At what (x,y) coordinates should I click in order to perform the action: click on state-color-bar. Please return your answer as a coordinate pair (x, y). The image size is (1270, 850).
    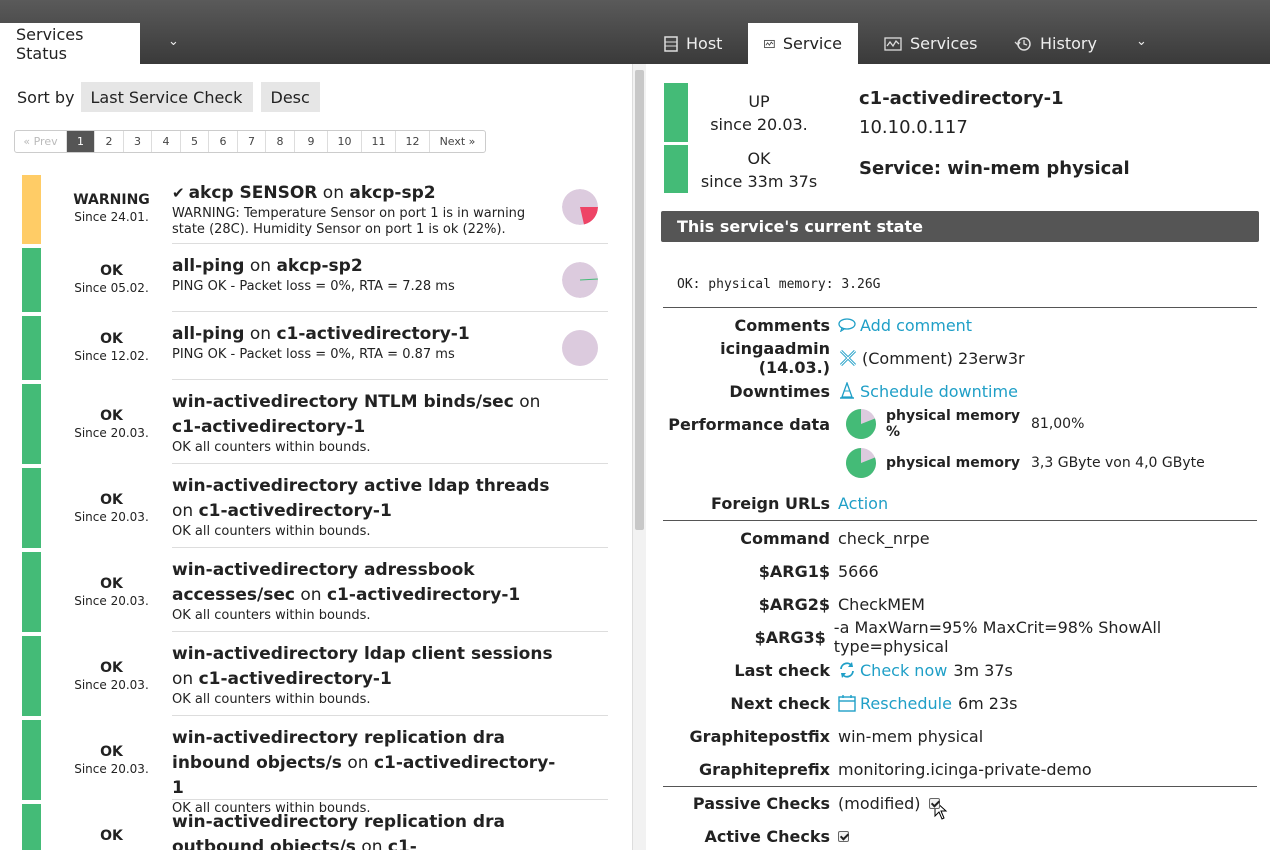
    Looking at the image, I should click on (31, 348).